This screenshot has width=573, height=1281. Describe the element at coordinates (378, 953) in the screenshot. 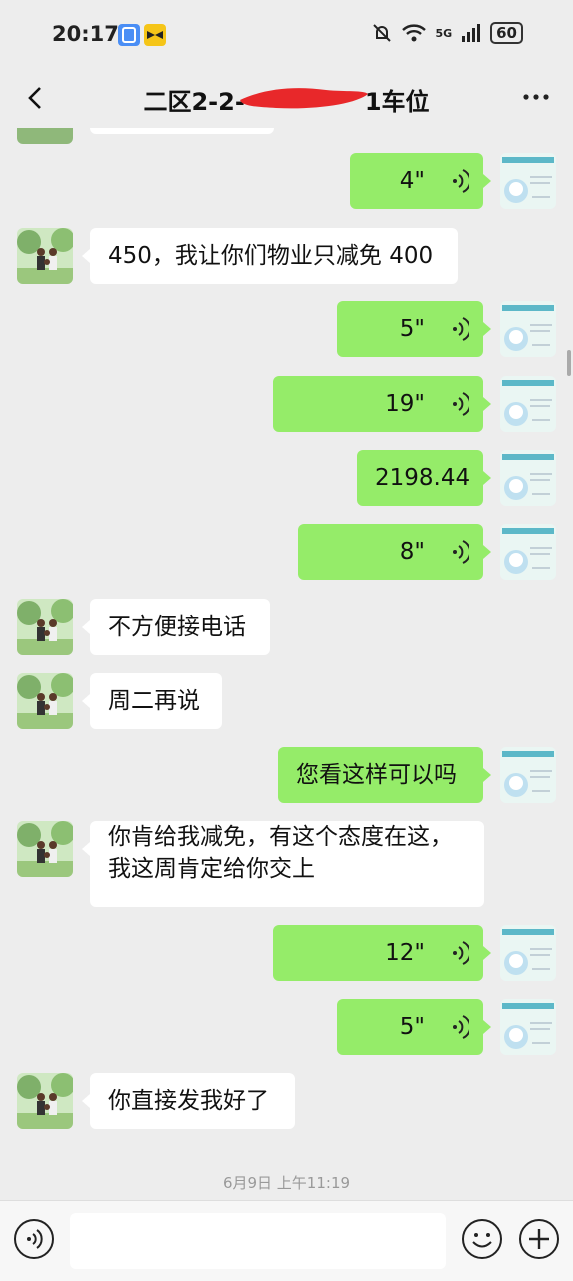

I see `voice-message-bubble: 12"` at that location.